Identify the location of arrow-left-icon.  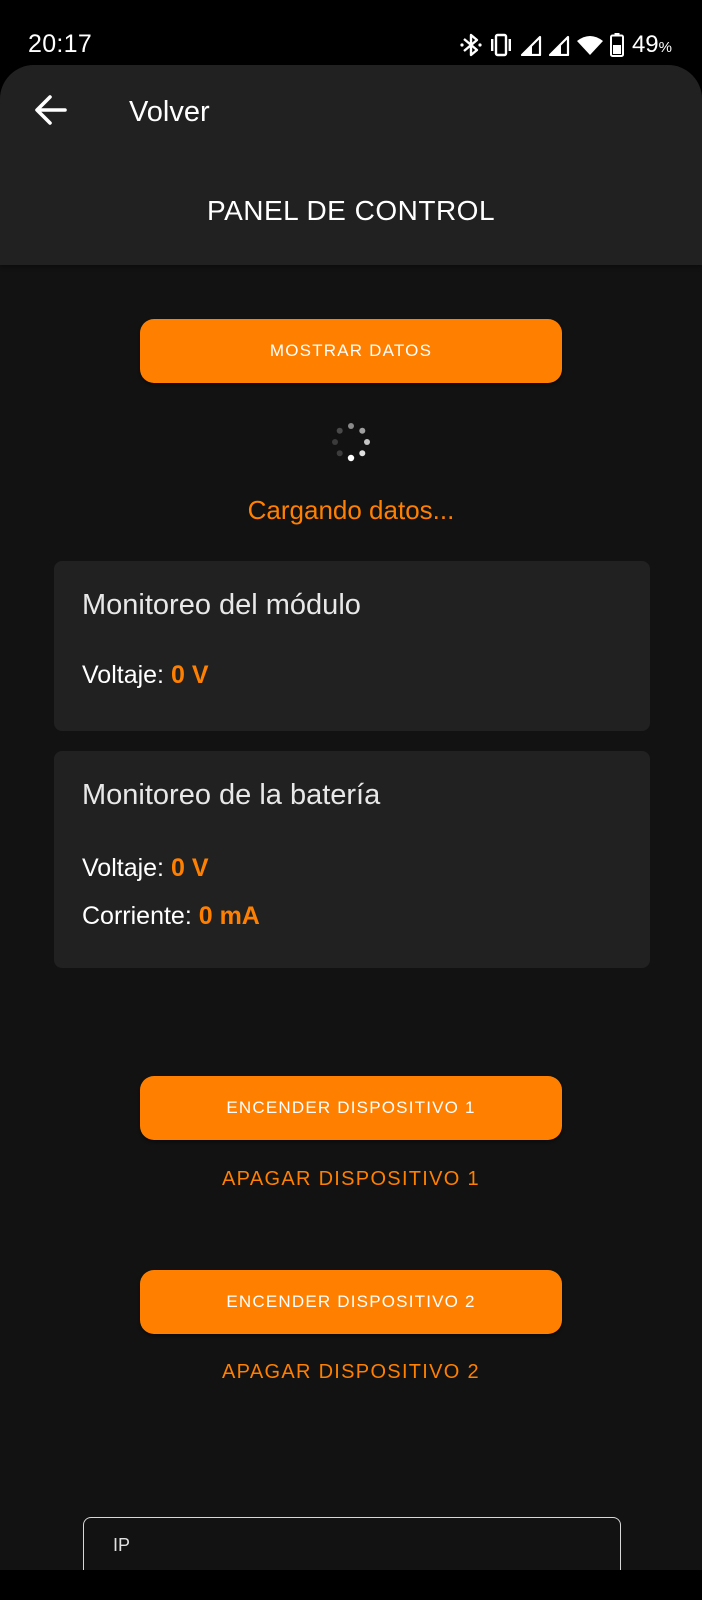
(51, 112).